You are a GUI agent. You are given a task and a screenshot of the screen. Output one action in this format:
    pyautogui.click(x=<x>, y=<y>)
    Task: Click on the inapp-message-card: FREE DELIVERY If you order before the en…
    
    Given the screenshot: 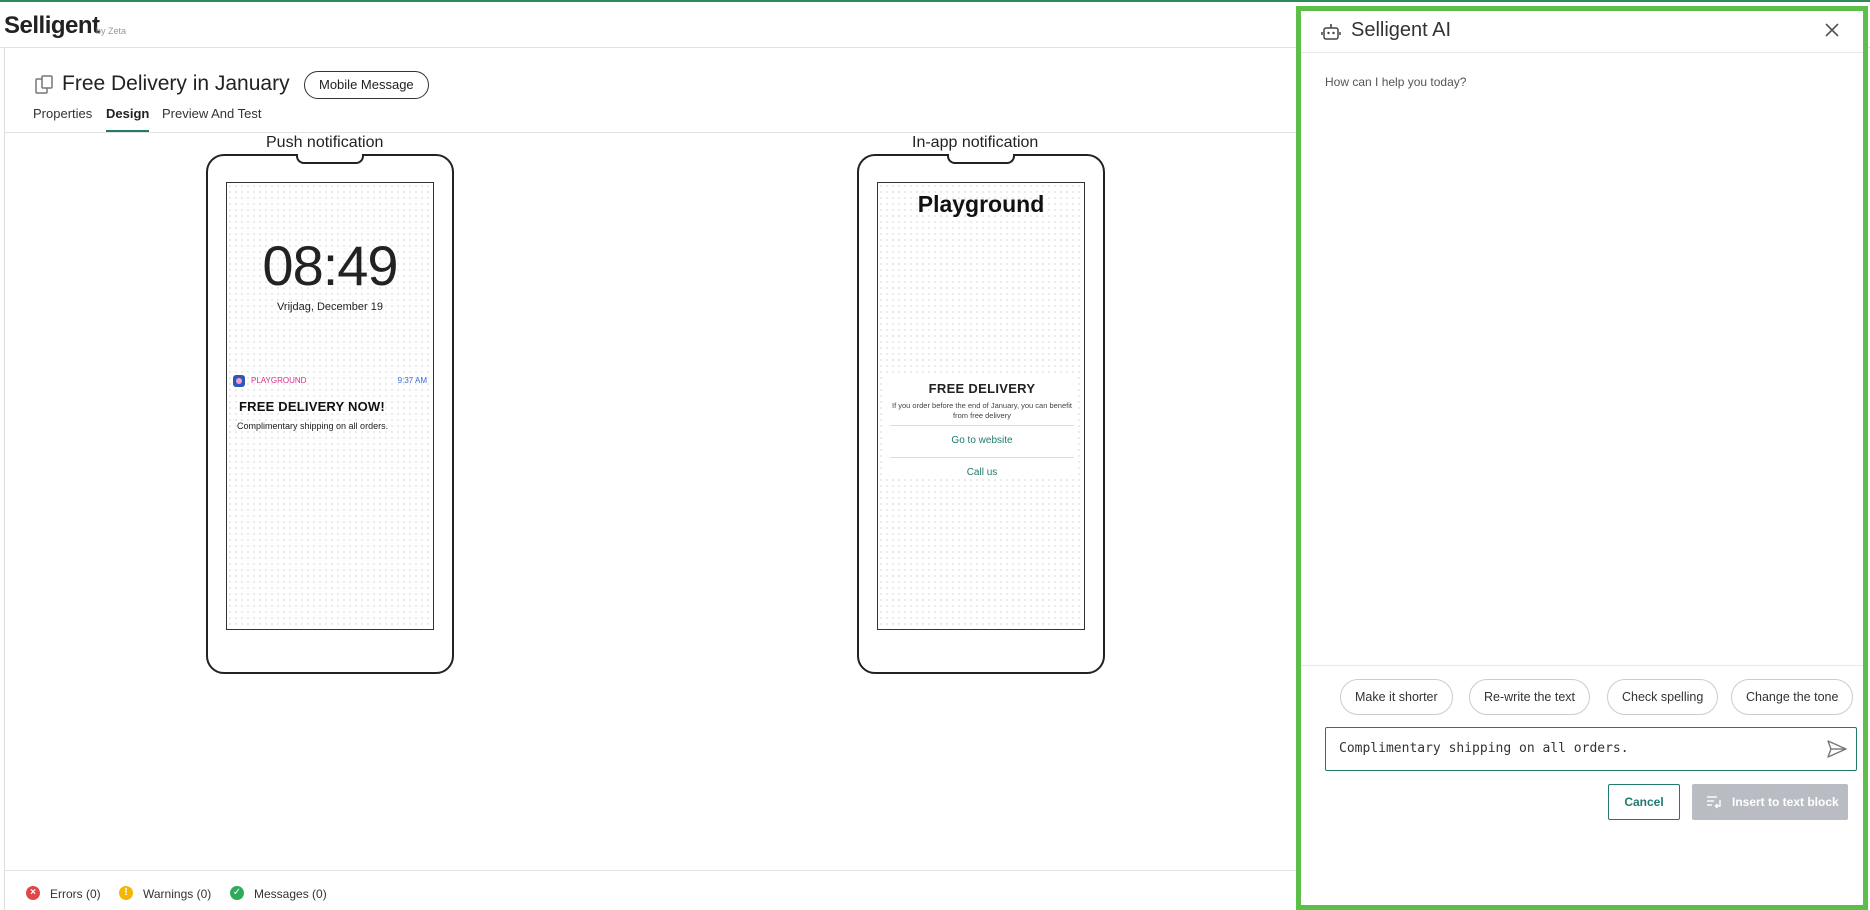 What is the action you would take?
    pyautogui.click(x=982, y=426)
    